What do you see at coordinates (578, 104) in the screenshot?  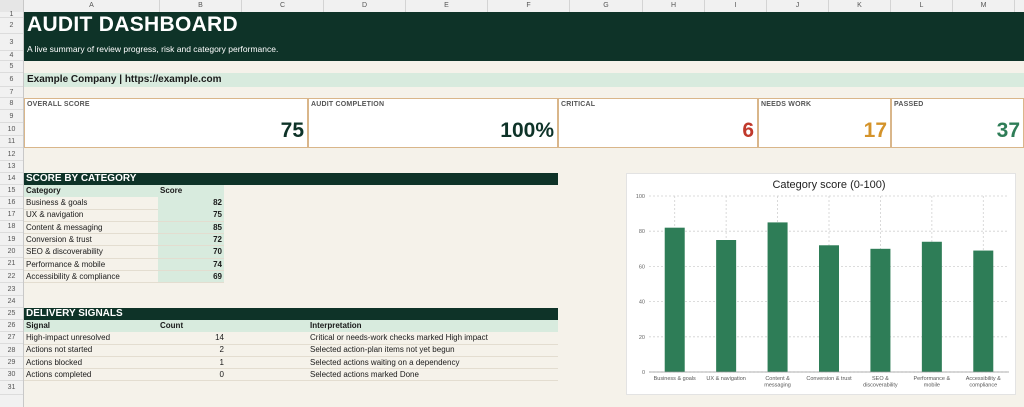 I see `card-label: CRITICAL` at bounding box center [578, 104].